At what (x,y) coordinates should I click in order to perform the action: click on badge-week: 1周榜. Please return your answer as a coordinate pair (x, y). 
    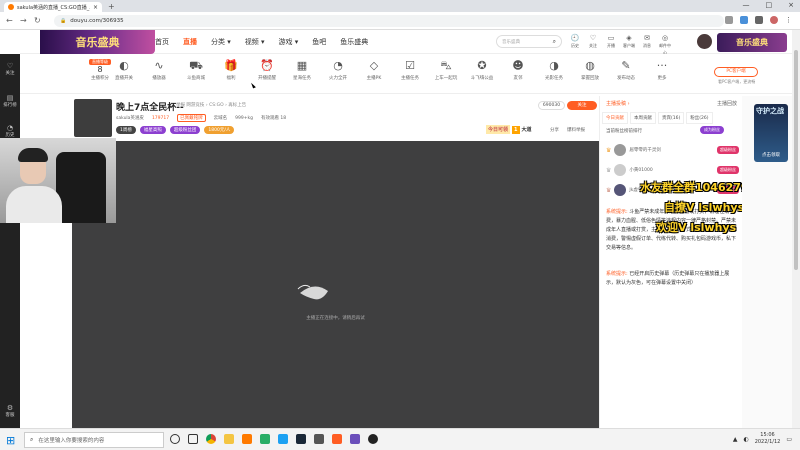
    Looking at the image, I should click on (126, 130).